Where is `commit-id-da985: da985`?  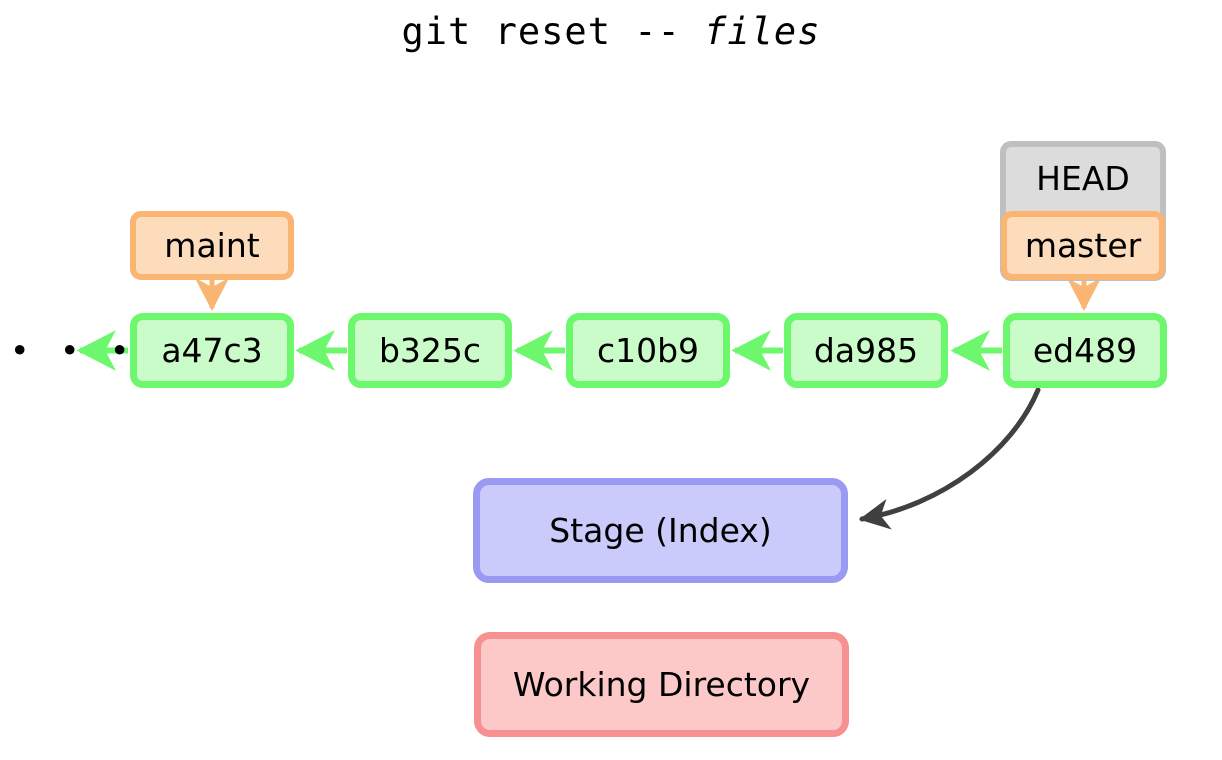
commit-id-da985: da985 is located at coordinates (866, 350).